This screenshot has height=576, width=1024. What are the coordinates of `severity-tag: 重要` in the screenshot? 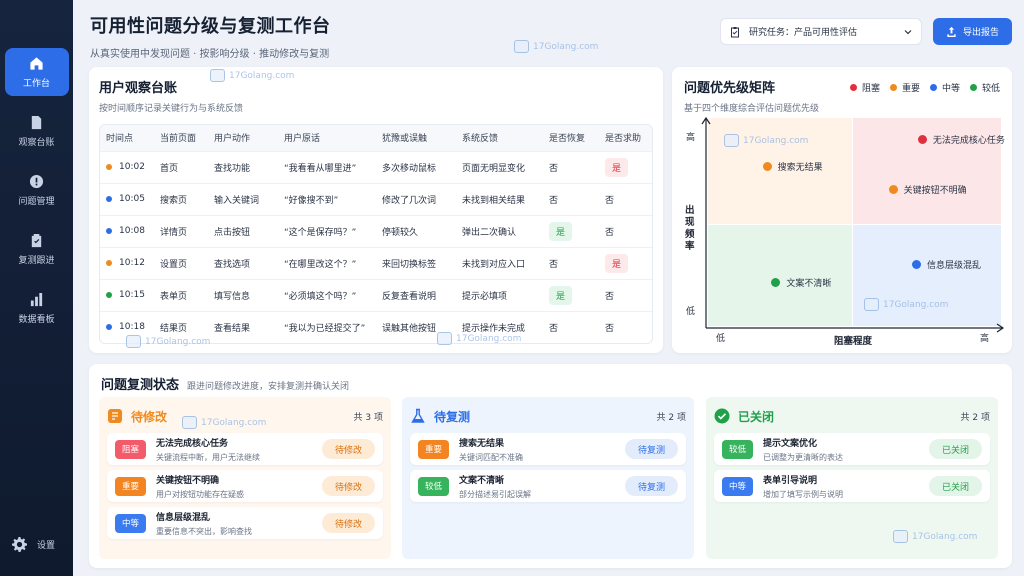 It's located at (130, 486).